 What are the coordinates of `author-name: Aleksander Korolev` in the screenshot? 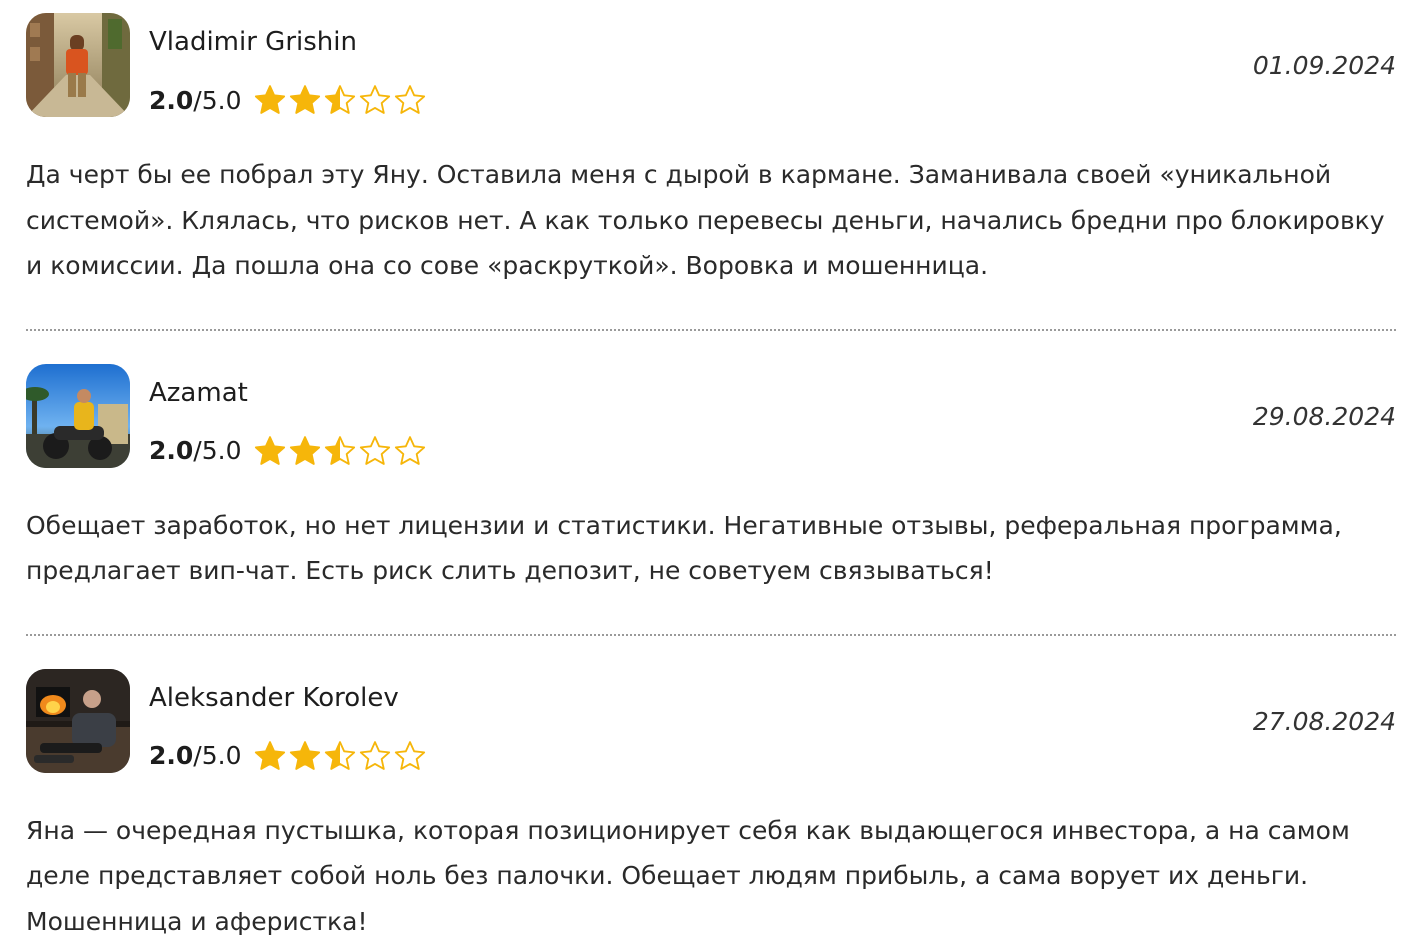 It's located at (274, 698).